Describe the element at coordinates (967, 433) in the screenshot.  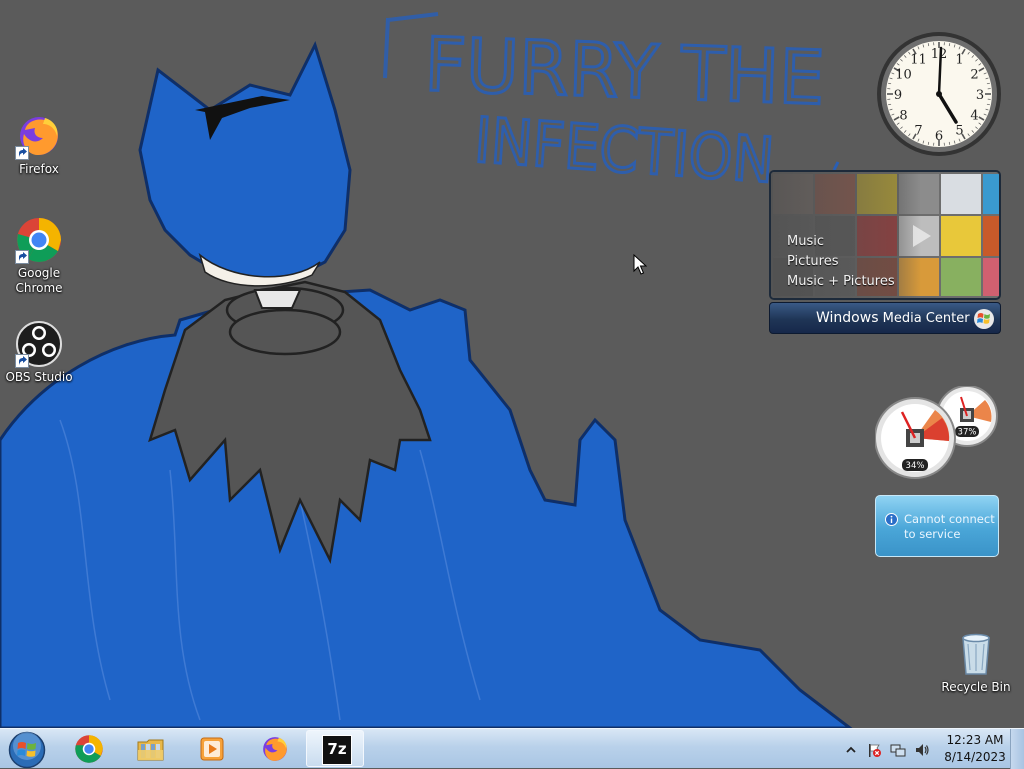
I see `memory-percent-label: 37%` at that location.